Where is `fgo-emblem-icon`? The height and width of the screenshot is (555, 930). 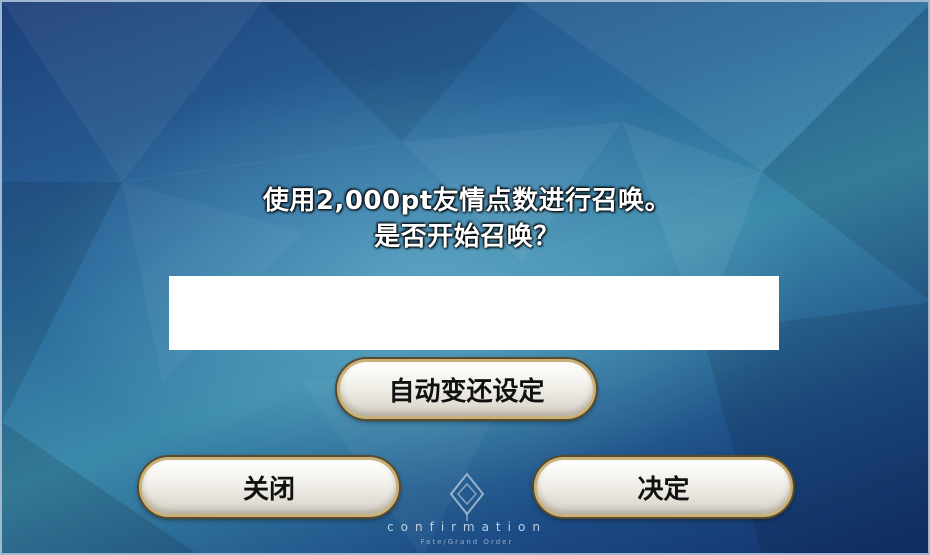 fgo-emblem-icon is located at coordinates (467, 496).